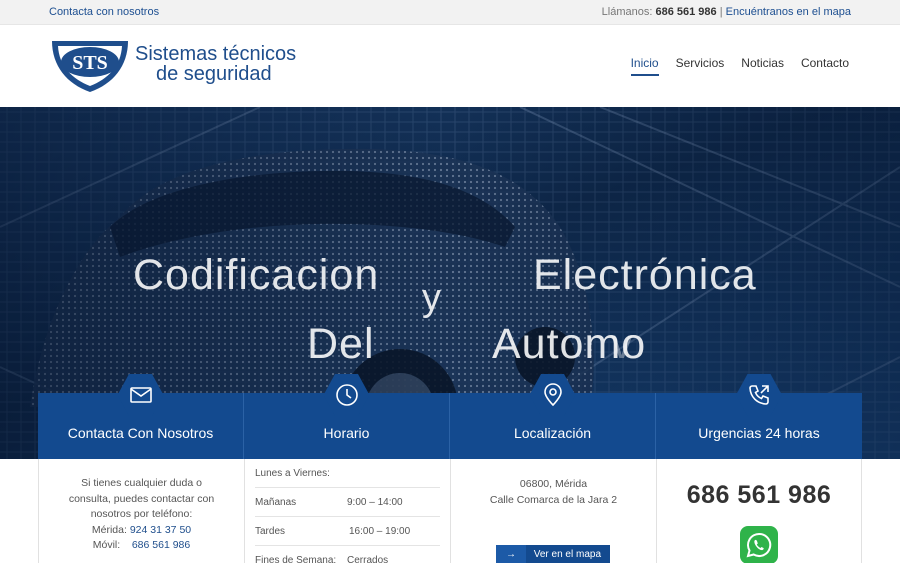  I want to click on schedule-hours: Cerrados, so click(368, 559).